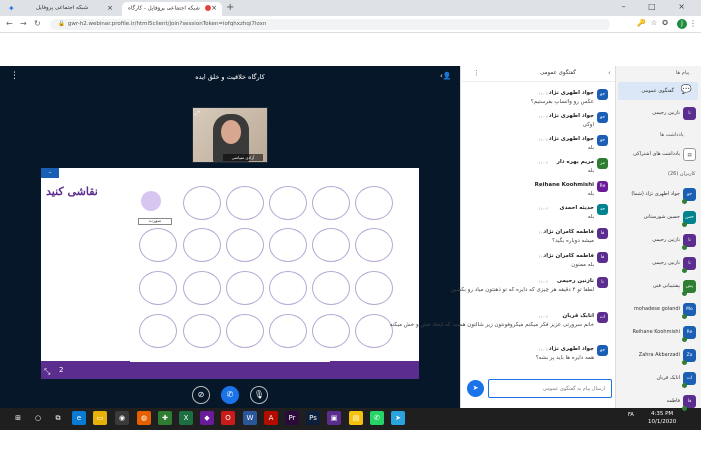  I want to click on user-list-item: Mo mohadese golandi, so click(658, 310).